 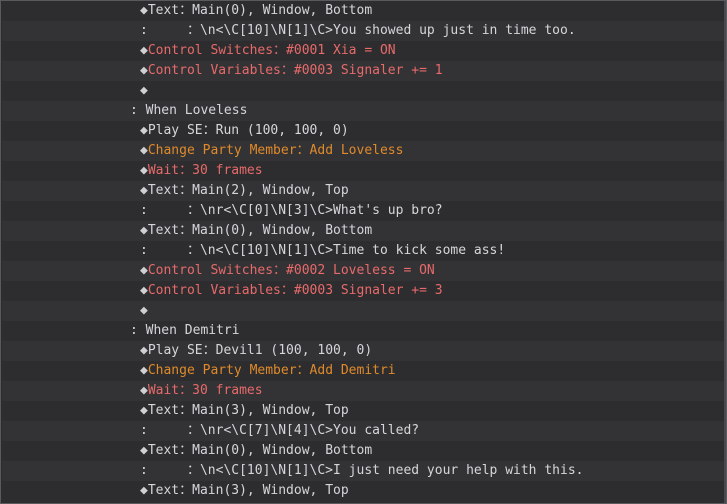 I want to click on command-row: ◆Control Variables：#0003 Signaler += 3, so click(x=363, y=291).